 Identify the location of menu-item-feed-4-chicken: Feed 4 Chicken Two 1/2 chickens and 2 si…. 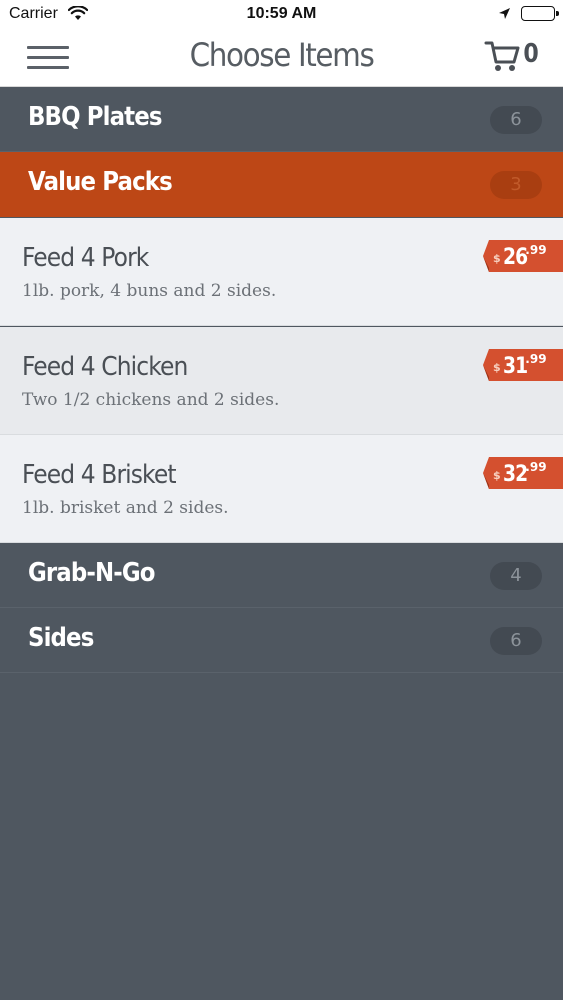
(281, 381).